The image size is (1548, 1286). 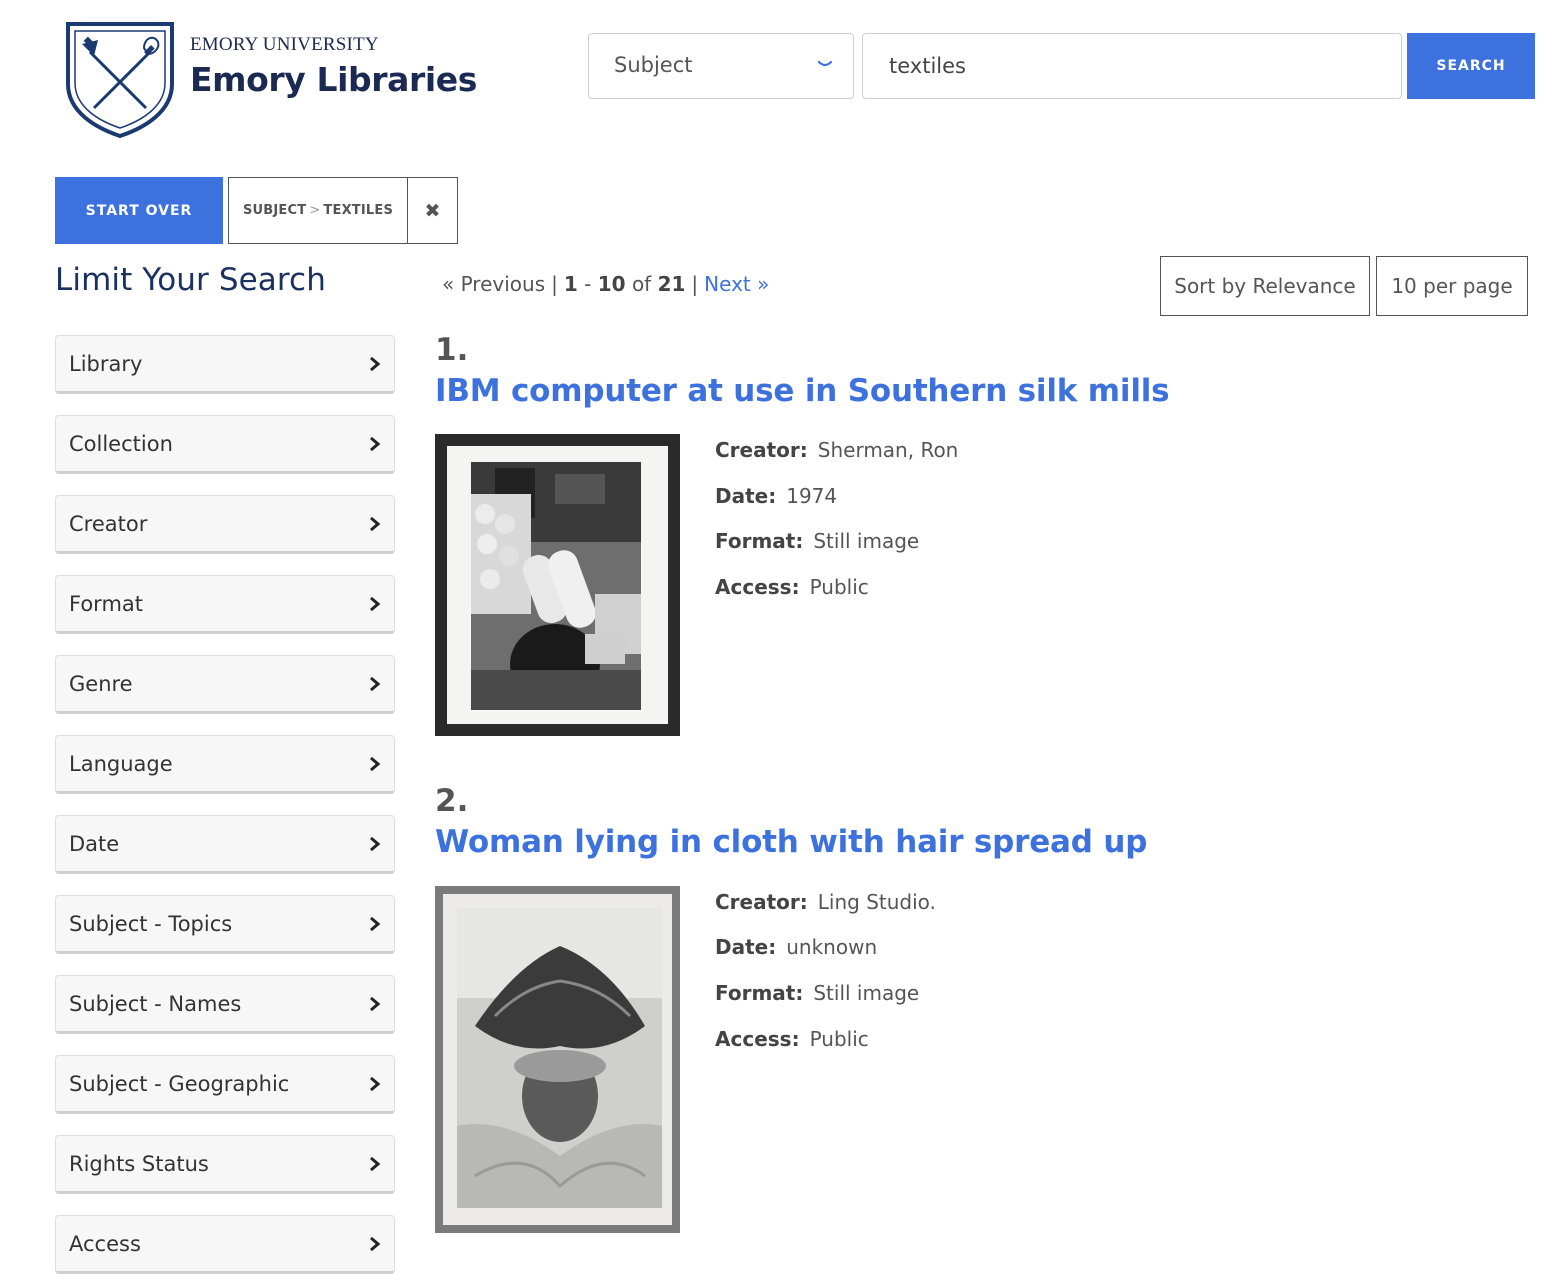 What do you see at coordinates (105, 1244) in the screenshot?
I see `facet-label: Access` at bounding box center [105, 1244].